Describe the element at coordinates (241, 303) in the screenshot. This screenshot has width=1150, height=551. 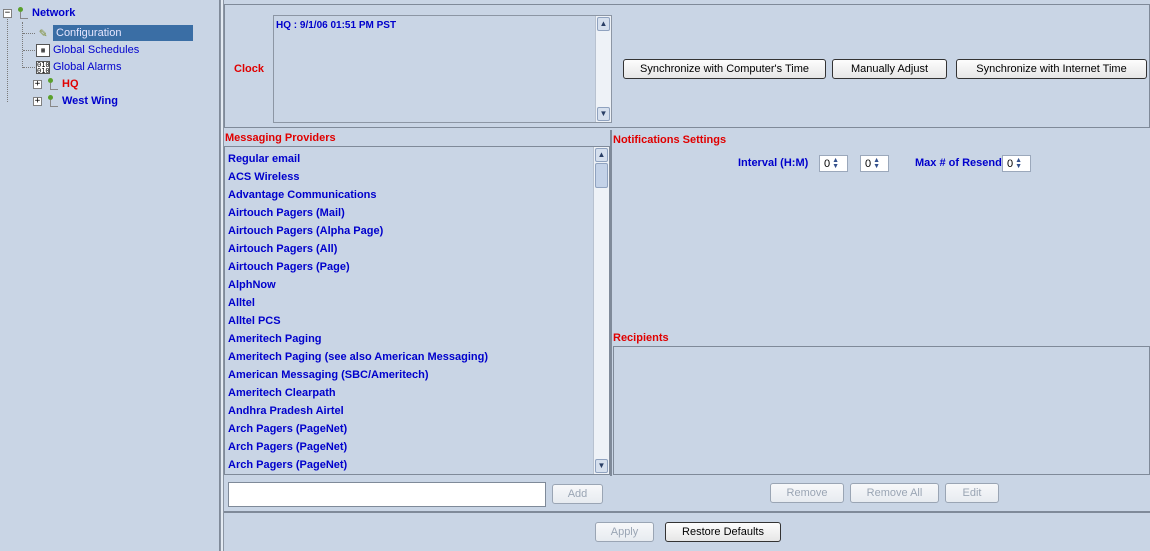
I see `provider-item: Alltel` at that location.